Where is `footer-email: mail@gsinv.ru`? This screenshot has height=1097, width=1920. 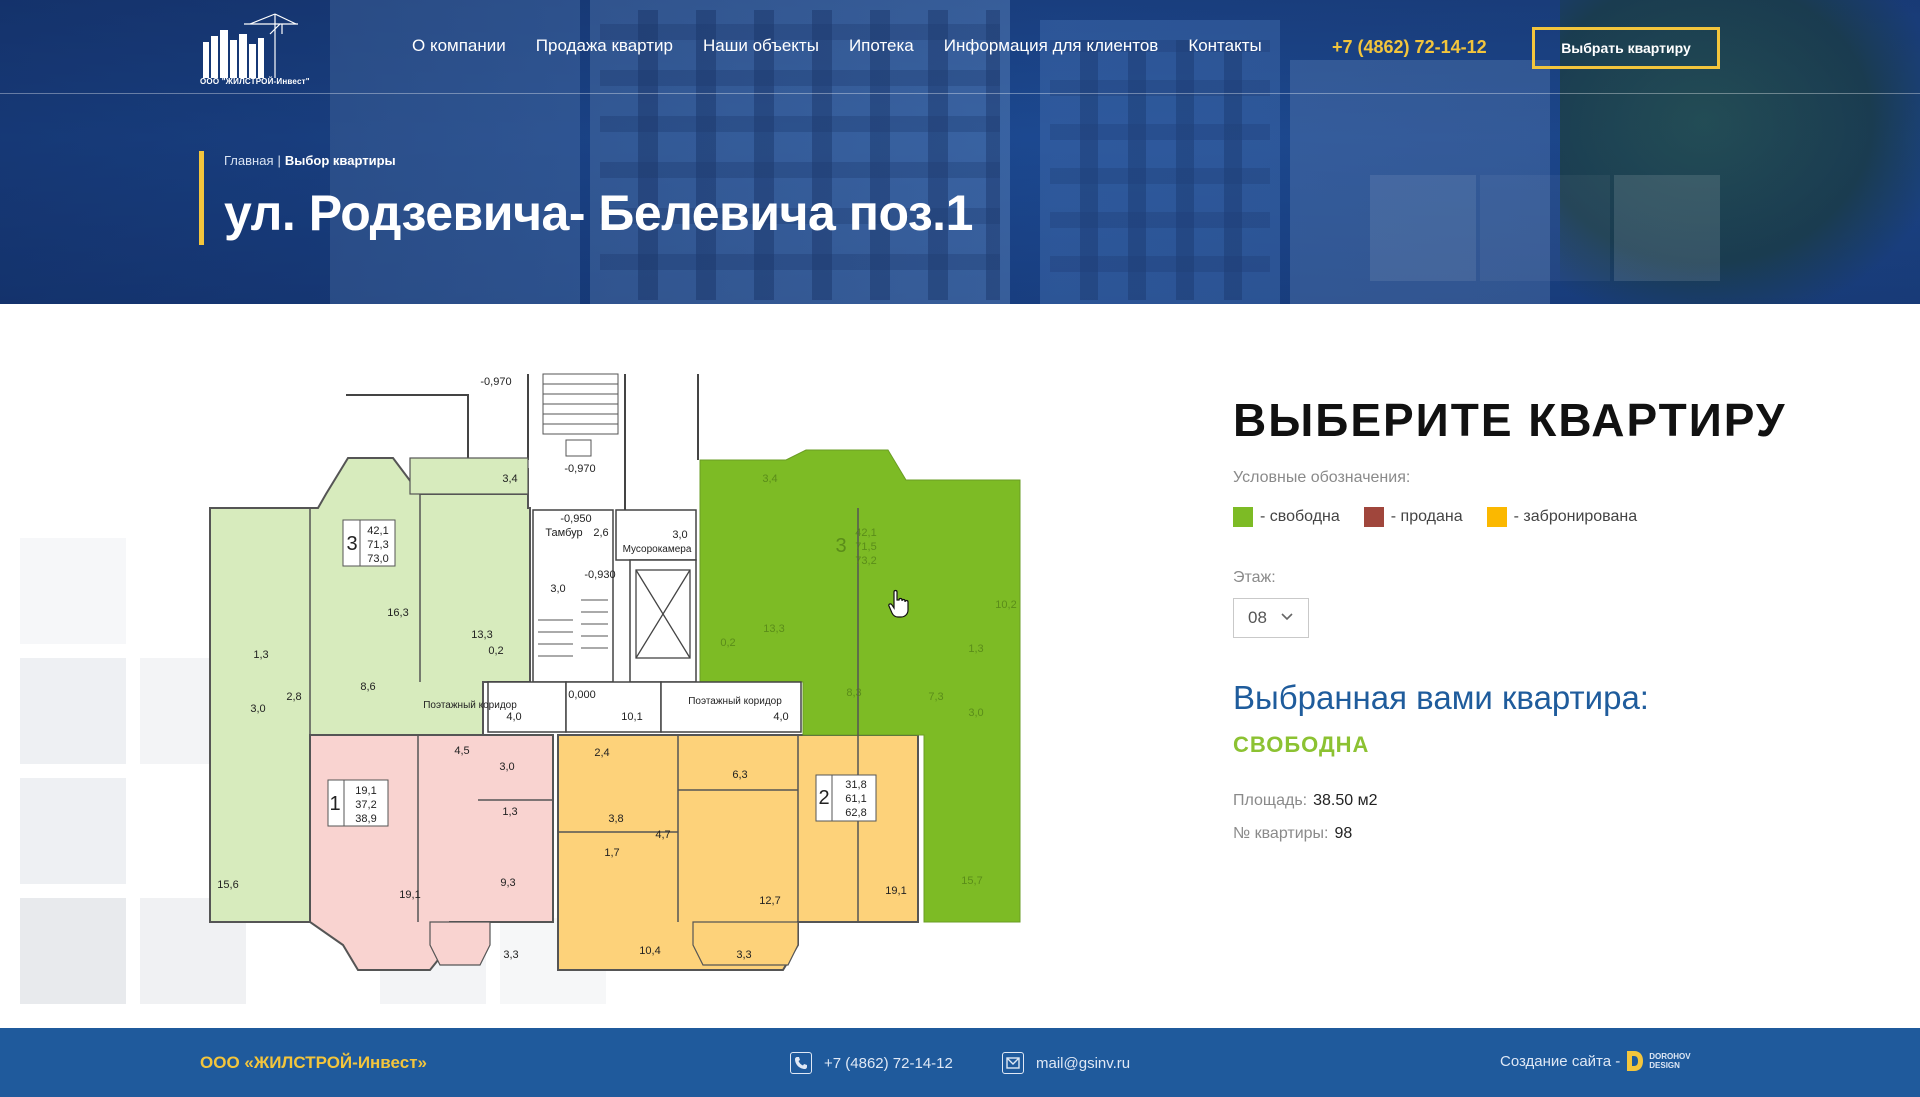 footer-email: mail@gsinv.ru is located at coordinates (1066, 1063).